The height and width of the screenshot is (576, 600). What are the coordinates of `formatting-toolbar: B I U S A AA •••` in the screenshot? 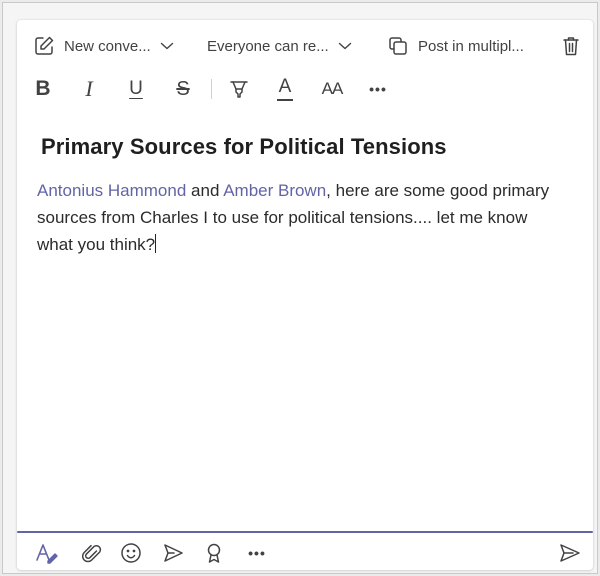 It's located at (305, 89).